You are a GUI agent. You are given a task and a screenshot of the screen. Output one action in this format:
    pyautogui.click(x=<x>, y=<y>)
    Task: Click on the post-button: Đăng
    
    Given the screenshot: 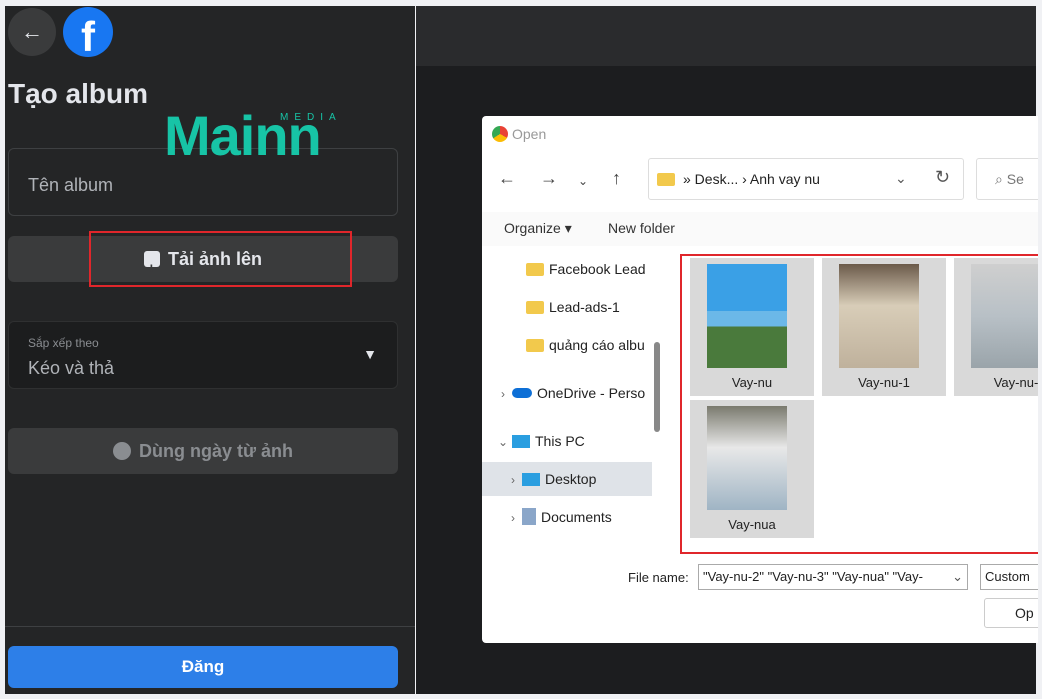 What is the action you would take?
    pyautogui.click(x=203, y=667)
    